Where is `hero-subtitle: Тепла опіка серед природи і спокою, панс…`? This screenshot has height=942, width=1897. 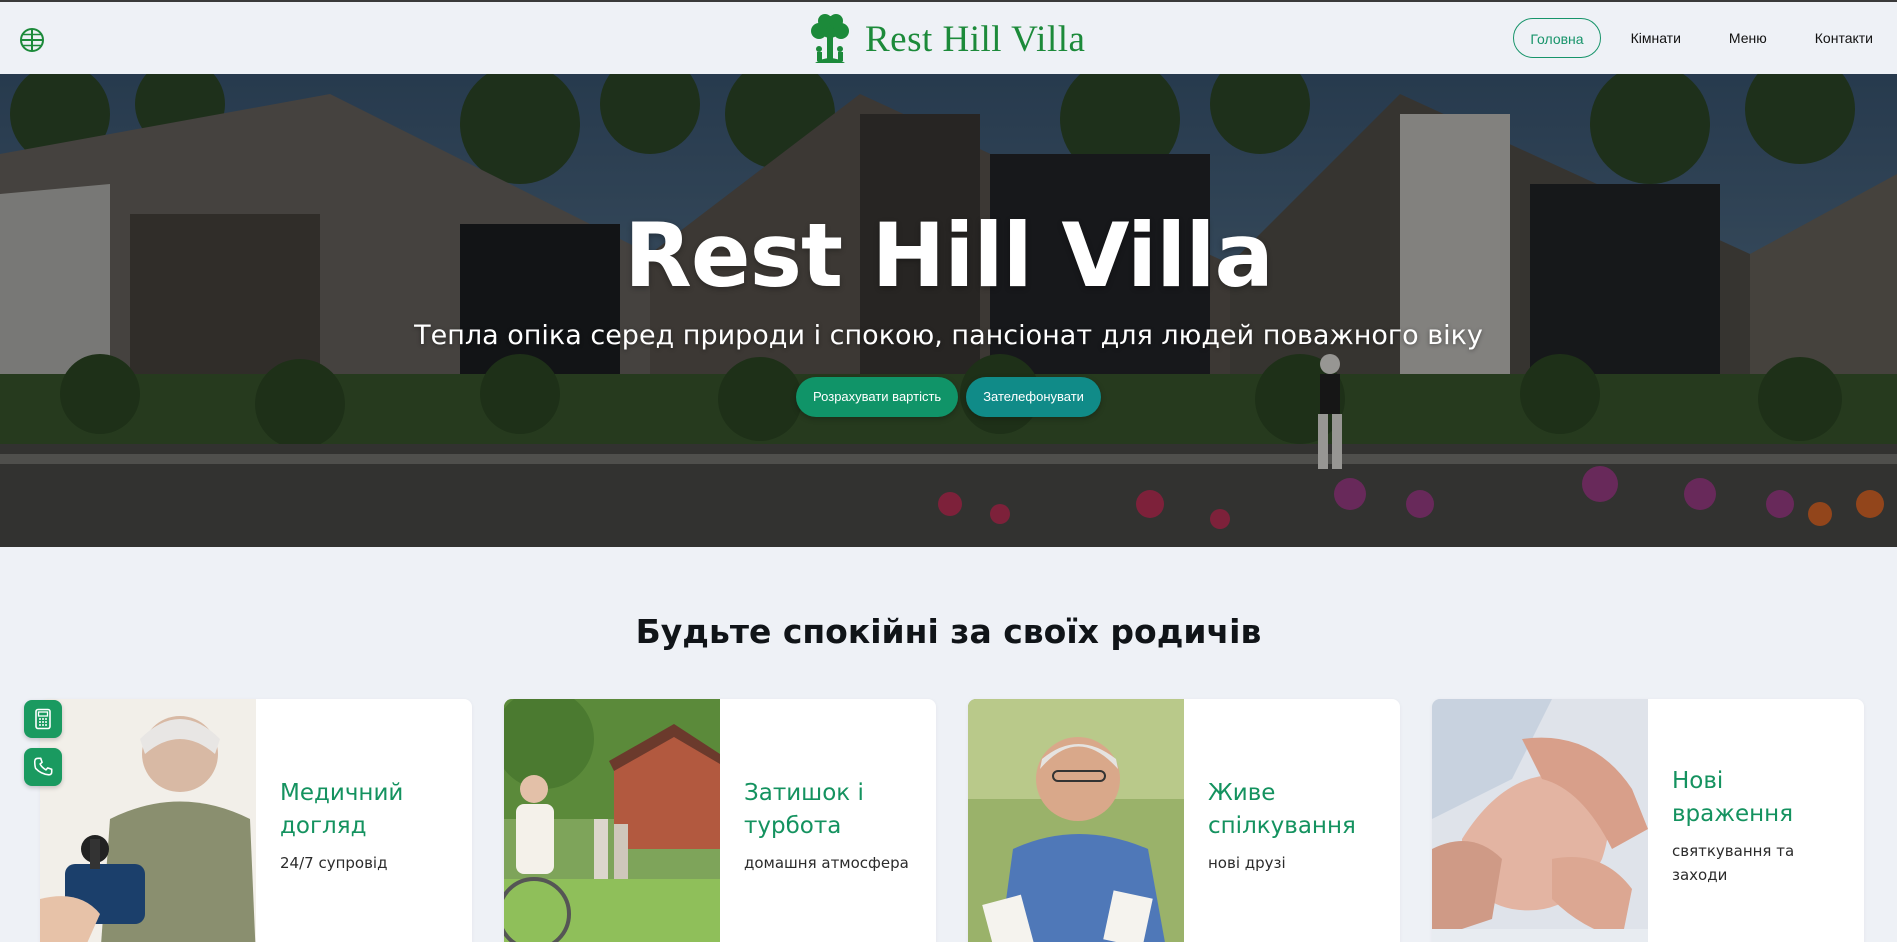
hero-subtitle: Тепла опіка серед природи і спокою, панс… is located at coordinates (948, 335).